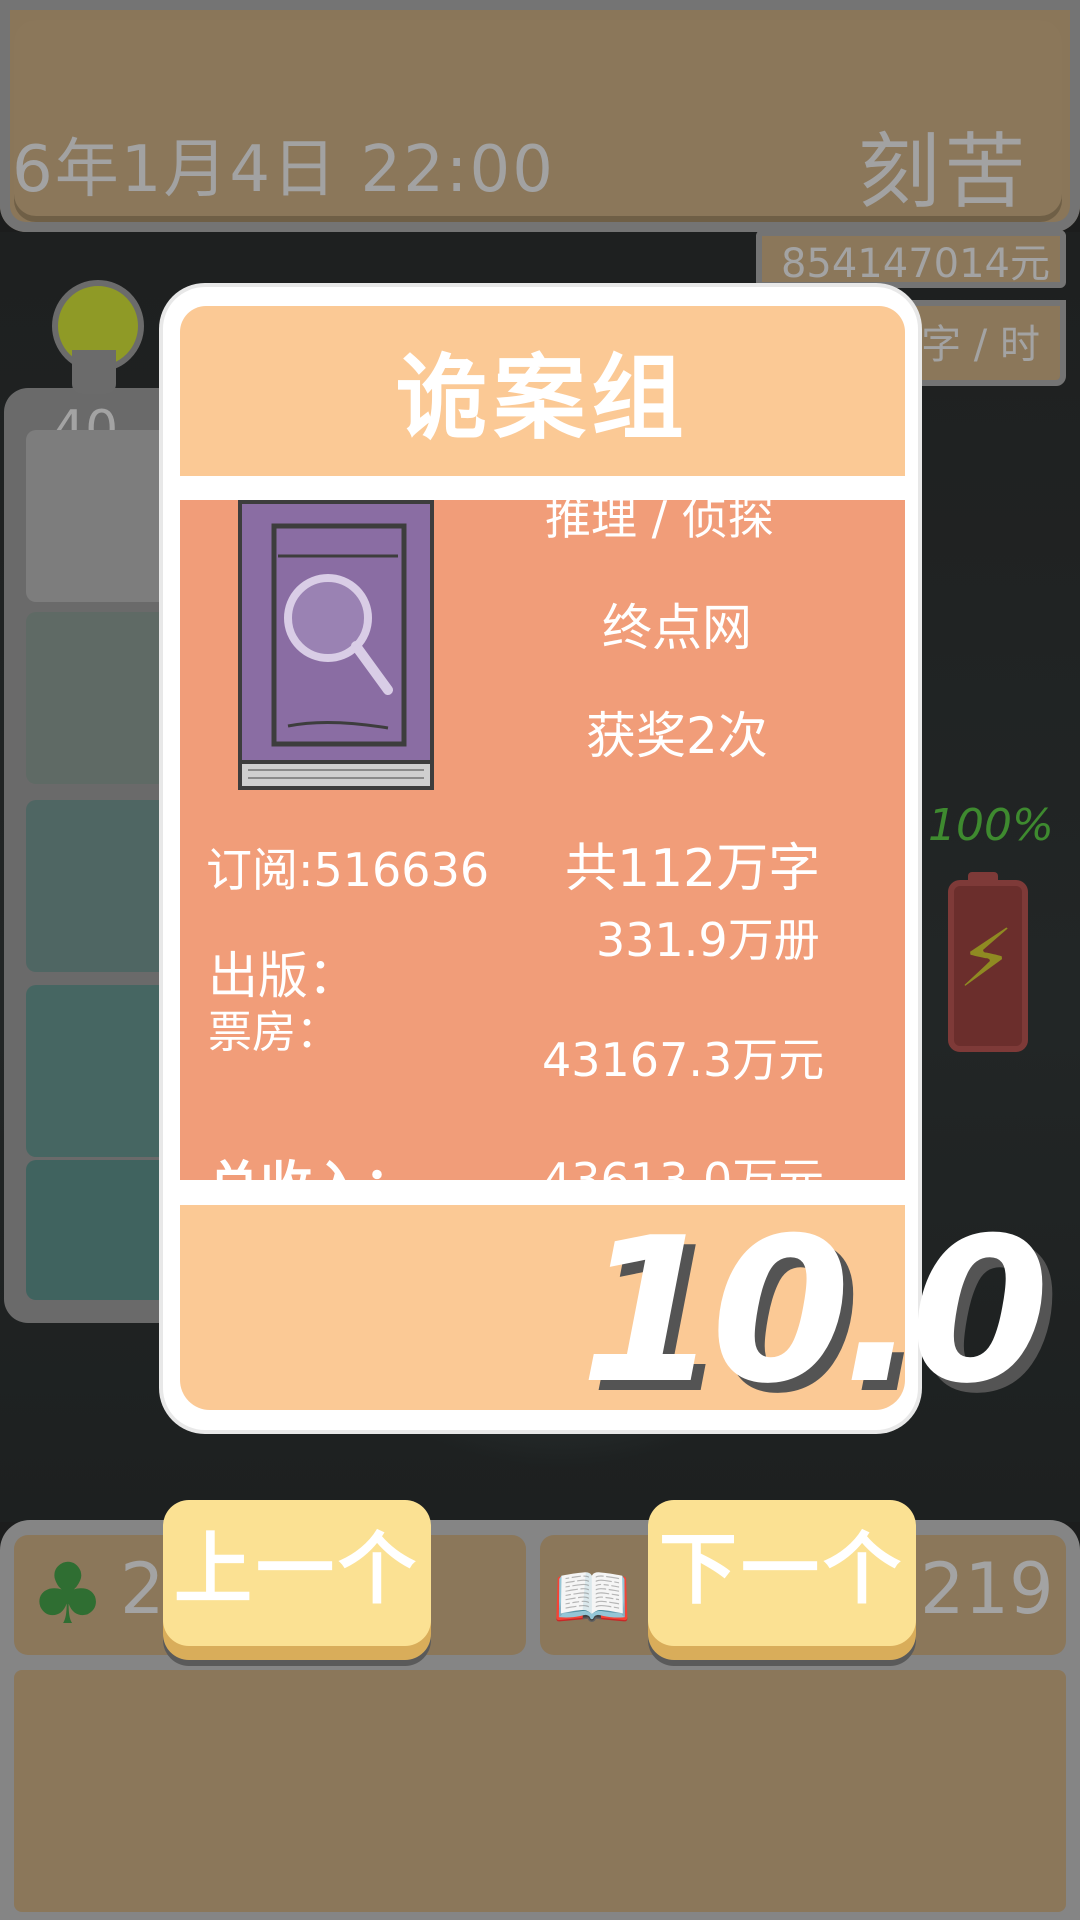  Describe the element at coordinates (659, 522) in the screenshot. I see `book-genre: 推理 / 侦探` at that location.